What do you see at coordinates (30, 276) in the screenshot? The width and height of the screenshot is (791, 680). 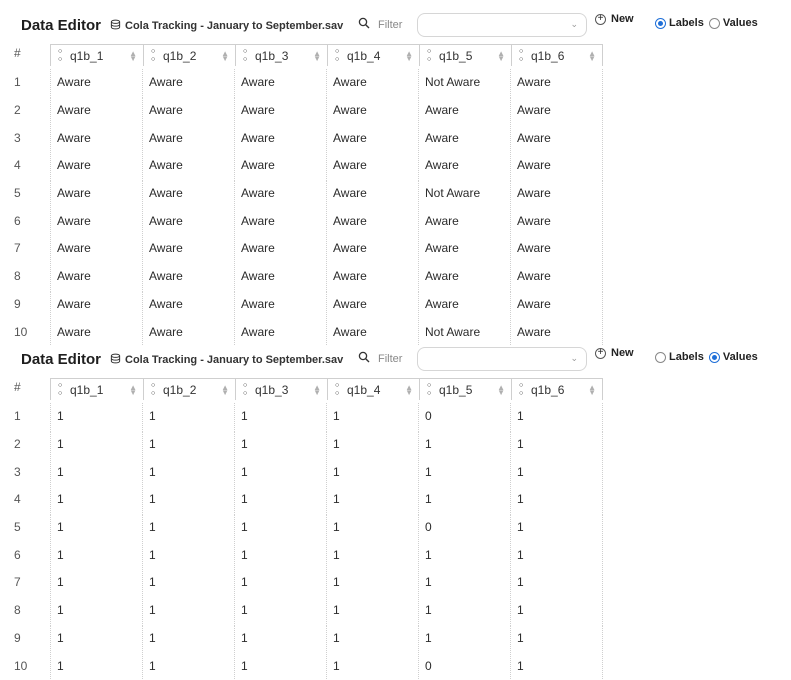 I see `row-number: 8` at bounding box center [30, 276].